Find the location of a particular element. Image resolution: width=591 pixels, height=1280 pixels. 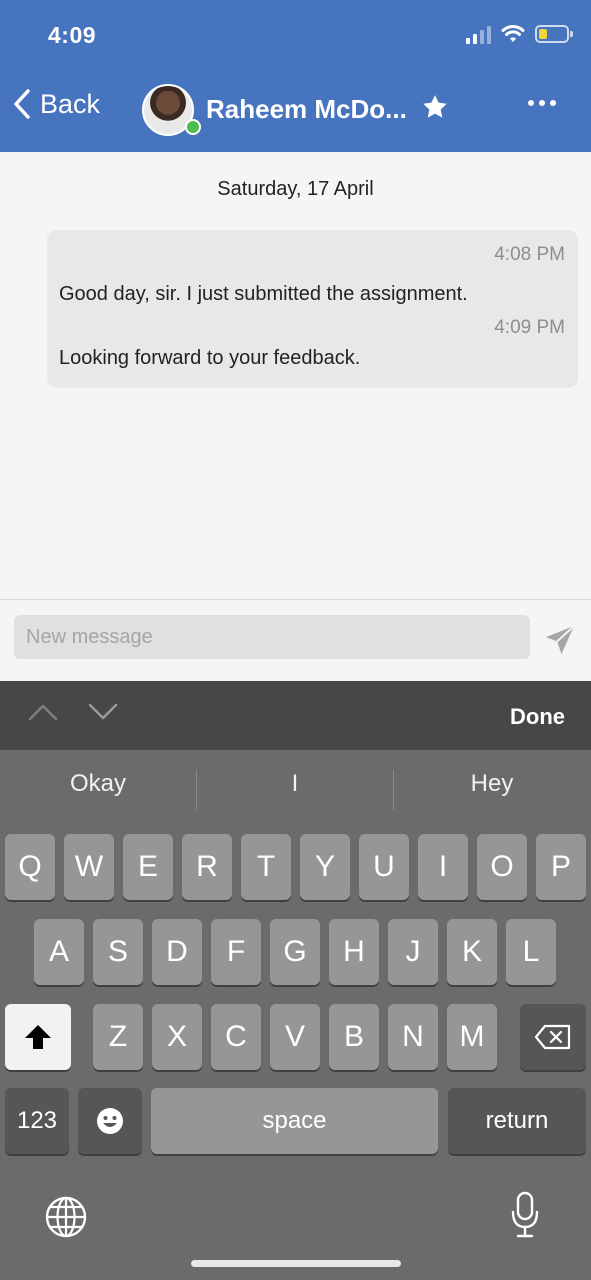

key-o: O is located at coordinates (502, 867).